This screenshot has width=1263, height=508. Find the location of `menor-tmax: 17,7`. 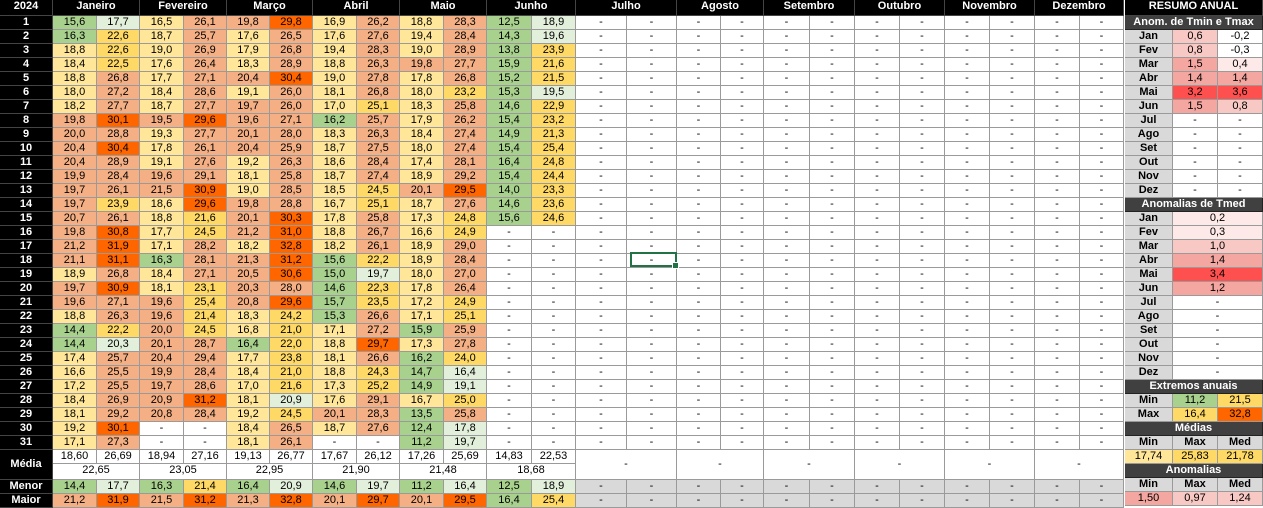

menor-tmax: 17,7 is located at coordinates (118, 487).